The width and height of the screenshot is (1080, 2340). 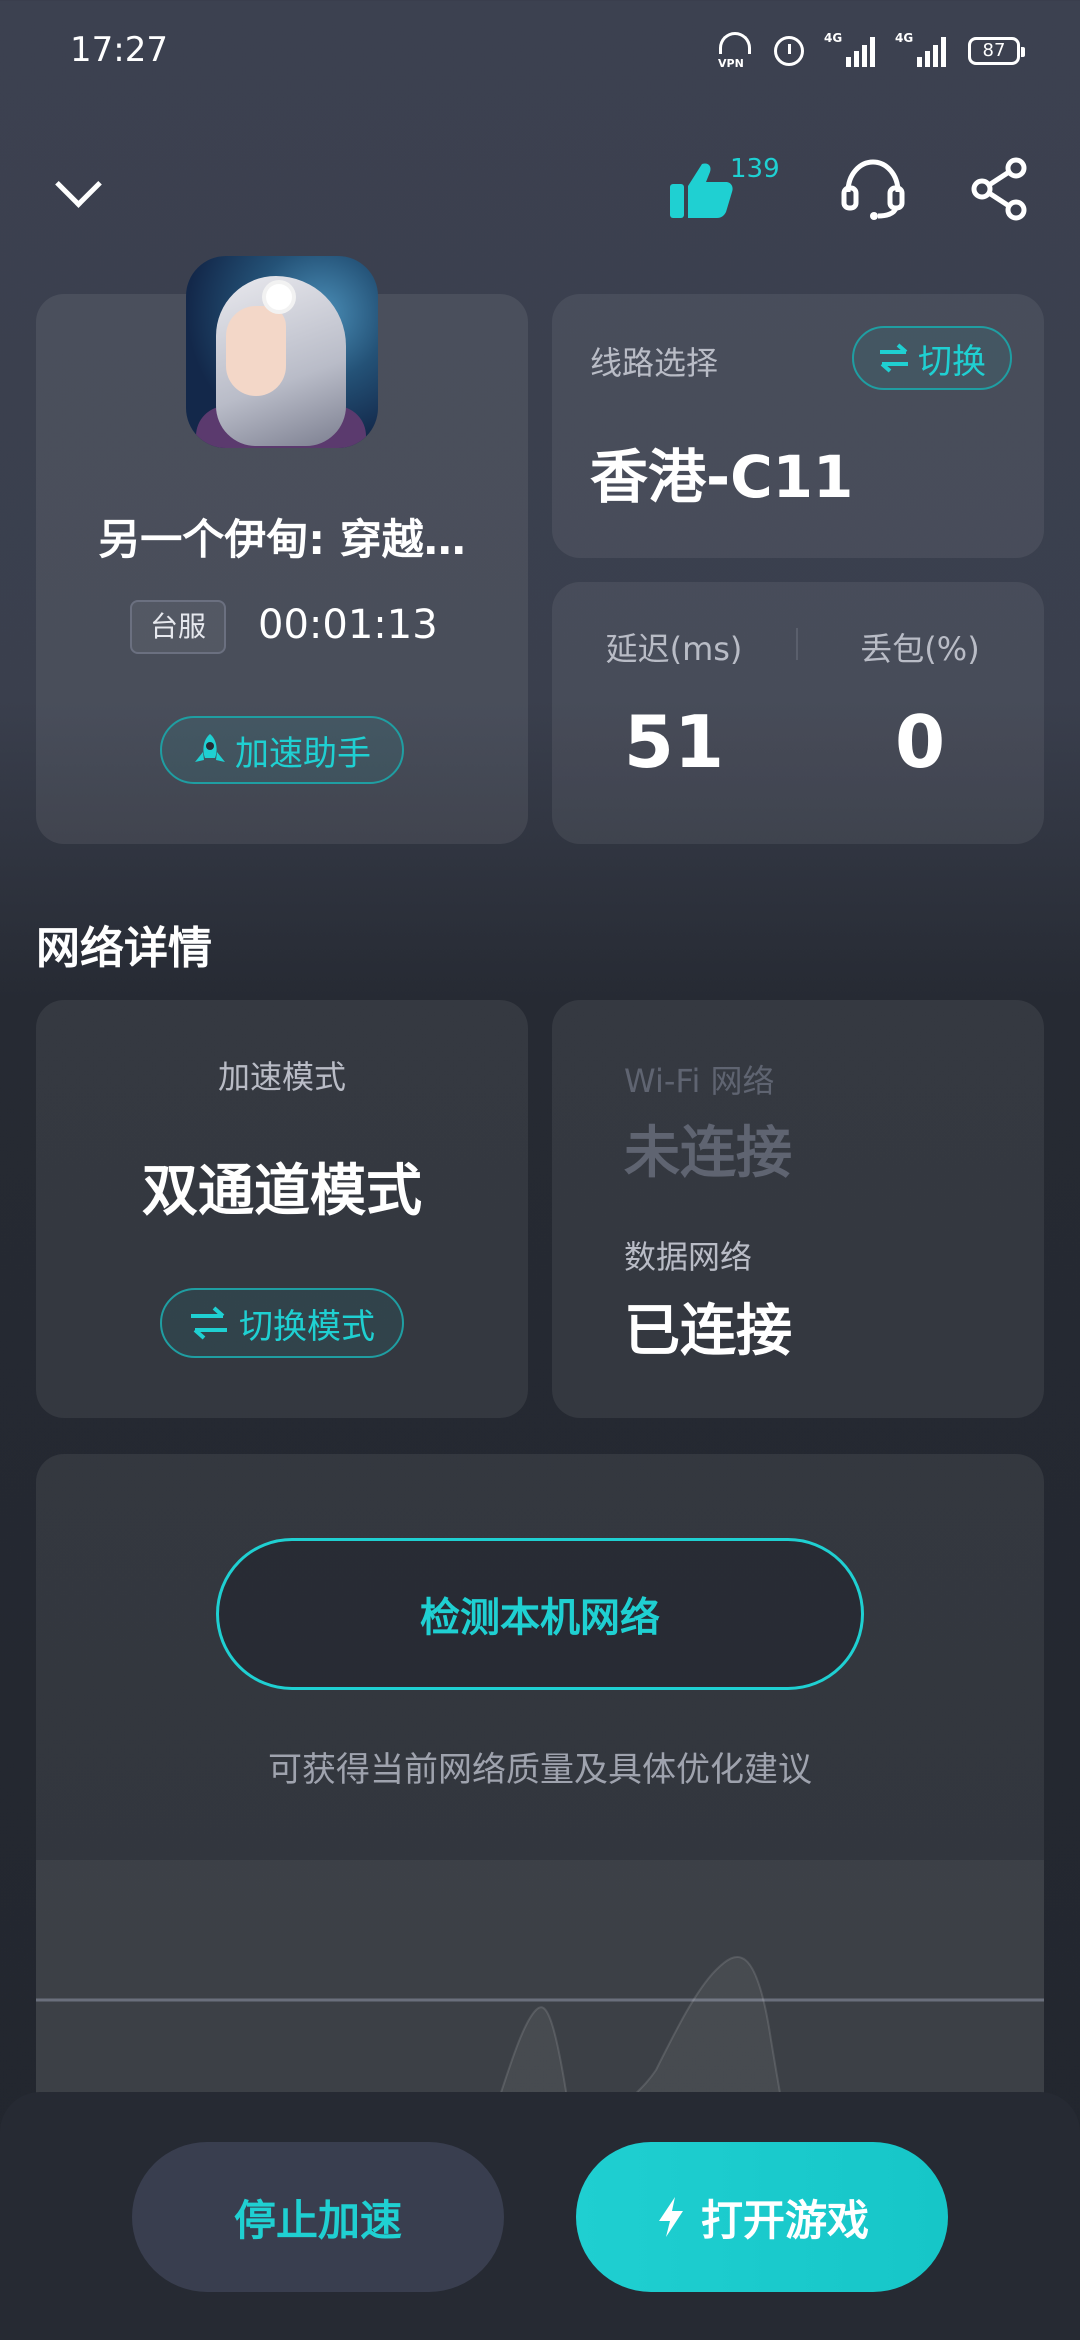 I want to click on detect-hint: 可获得当前网络质量及具体优化建议, so click(x=540, y=1770).